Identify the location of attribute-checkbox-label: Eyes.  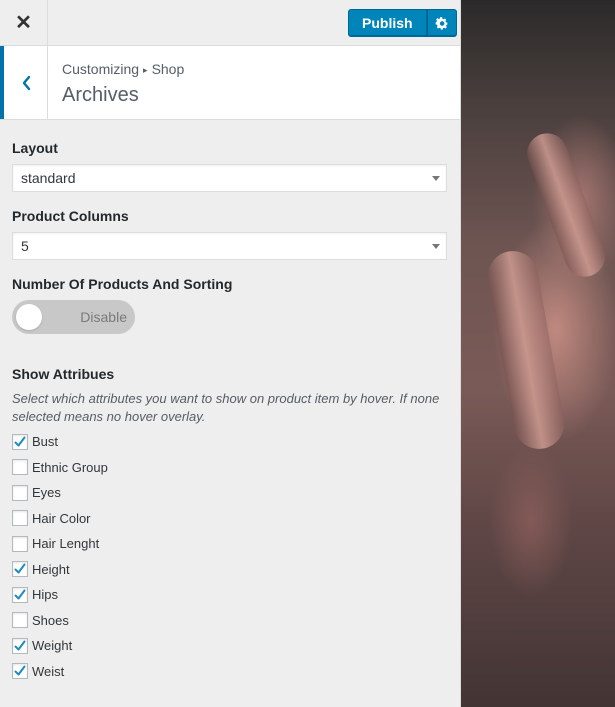
(46, 493).